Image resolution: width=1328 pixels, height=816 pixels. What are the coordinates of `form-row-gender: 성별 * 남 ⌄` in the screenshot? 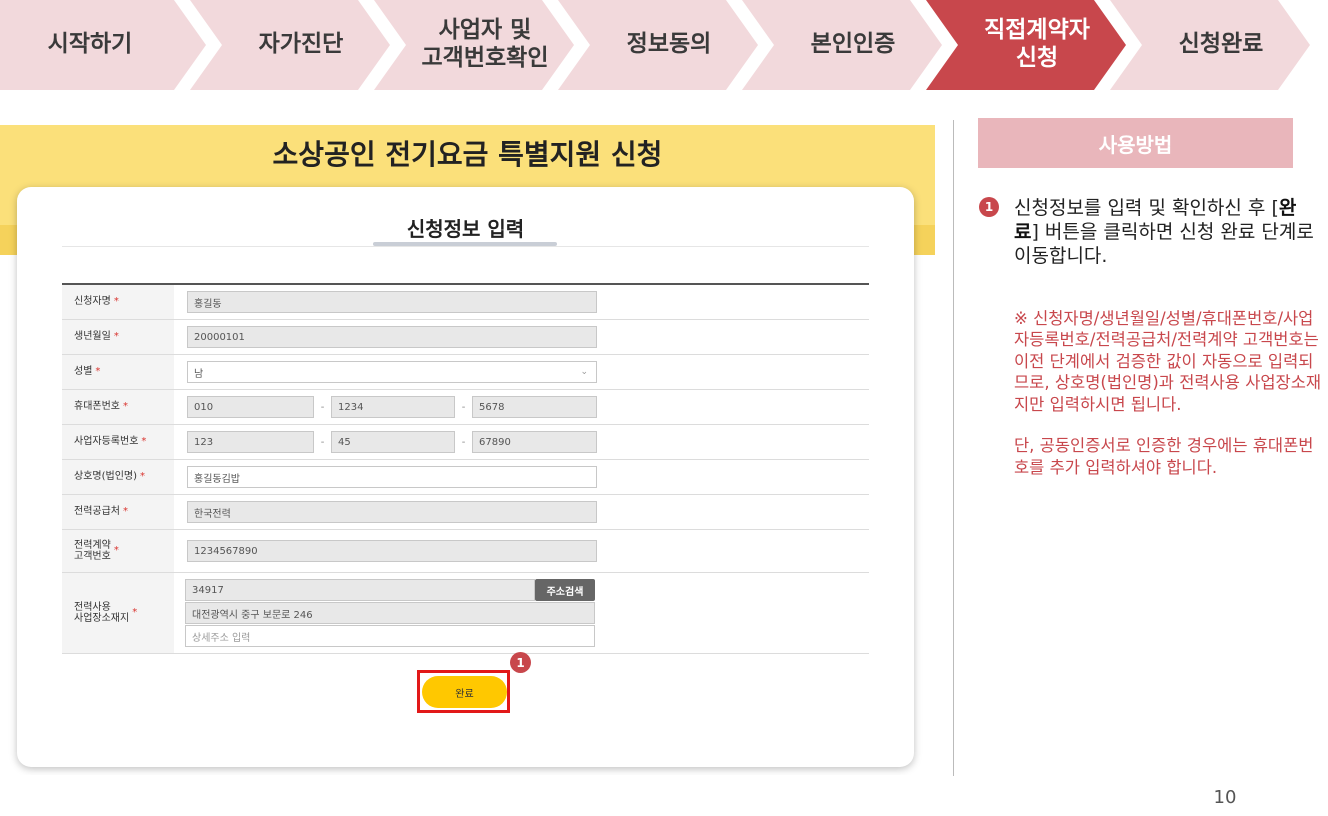 It's located at (465, 372).